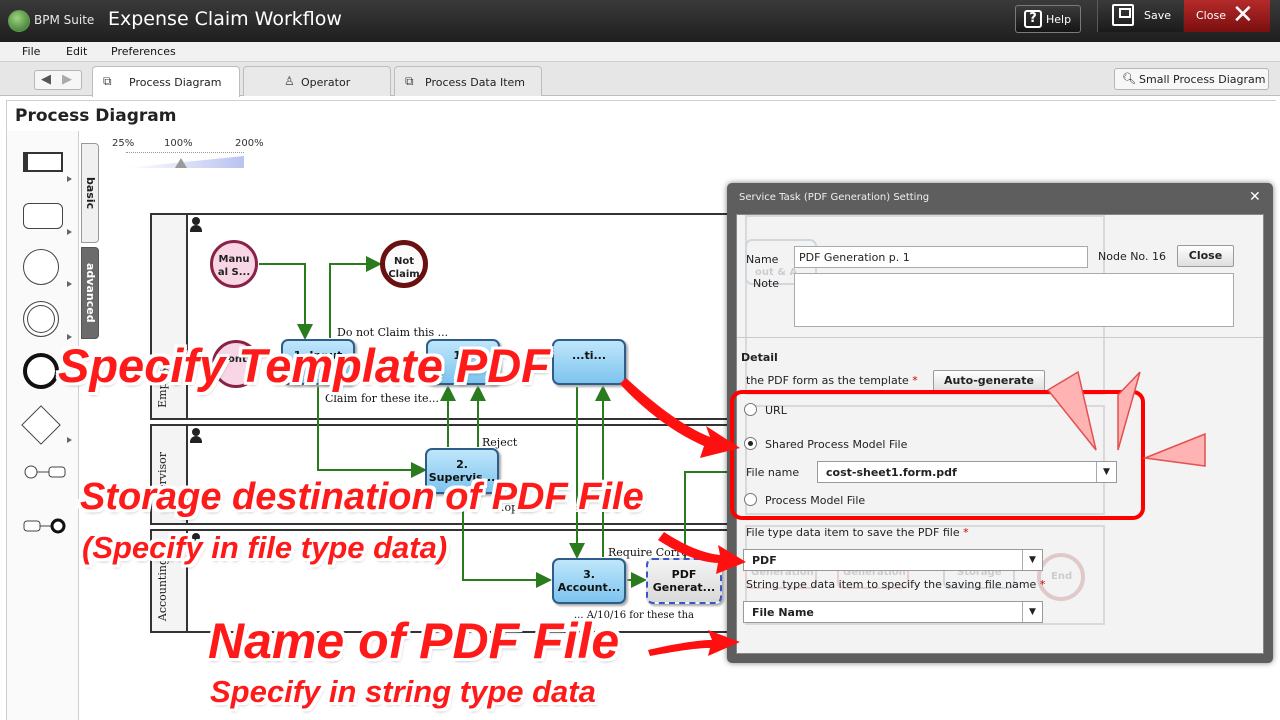 Image resolution: width=1280 pixels, height=720 pixels. I want to click on tab-process-diagram: ⧉ Process Diagram, so click(166, 81).